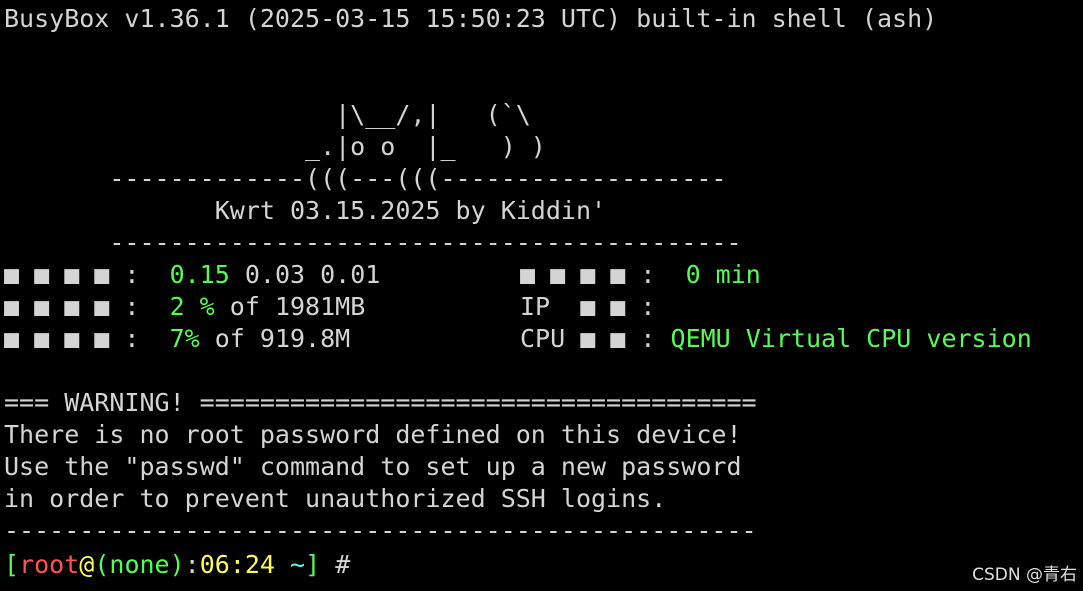  What do you see at coordinates (290, 564) in the screenshot?
I see `prompt-cwd: ~` at bounding box center [290, 564].